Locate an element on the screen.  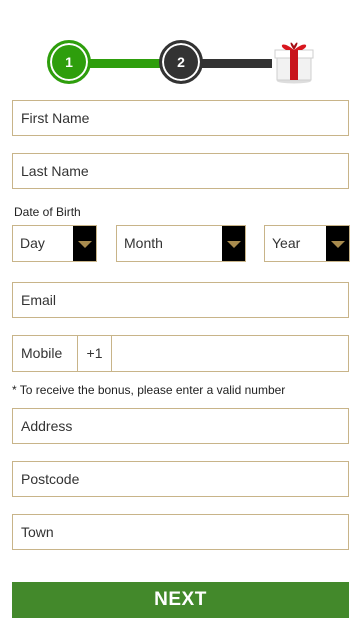
email-field: Email is located at coordinates (180, 300).